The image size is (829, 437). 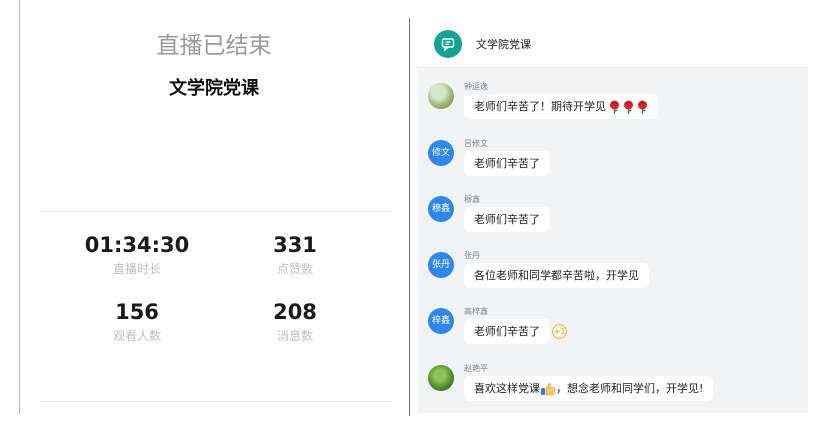 I want to click on stat-messages: 208 消息数, so click(x=295, y=321).